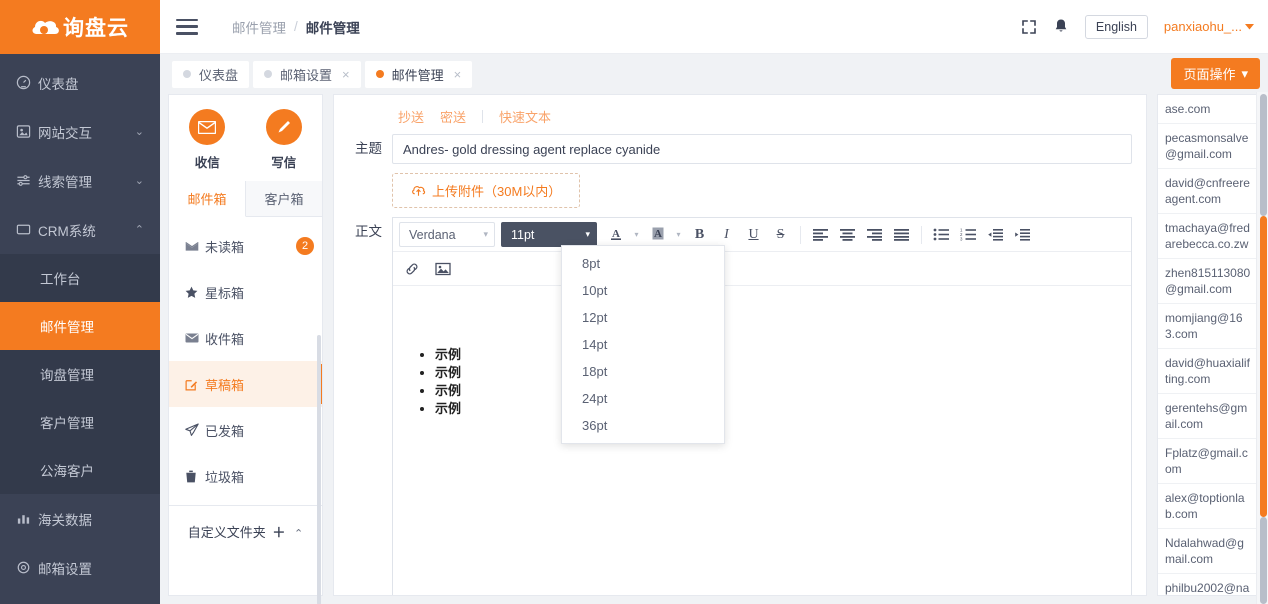  Describe the element at coordinates (636, 234) in the screenshot. I see `text-color-caret-icon: ▾` at that location.